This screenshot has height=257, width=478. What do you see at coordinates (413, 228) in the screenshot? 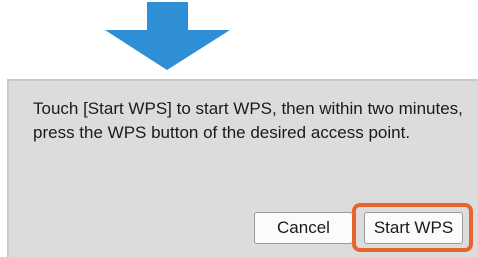
I see `start-wps-button: Start WPS` at bounding box center [413, 228].